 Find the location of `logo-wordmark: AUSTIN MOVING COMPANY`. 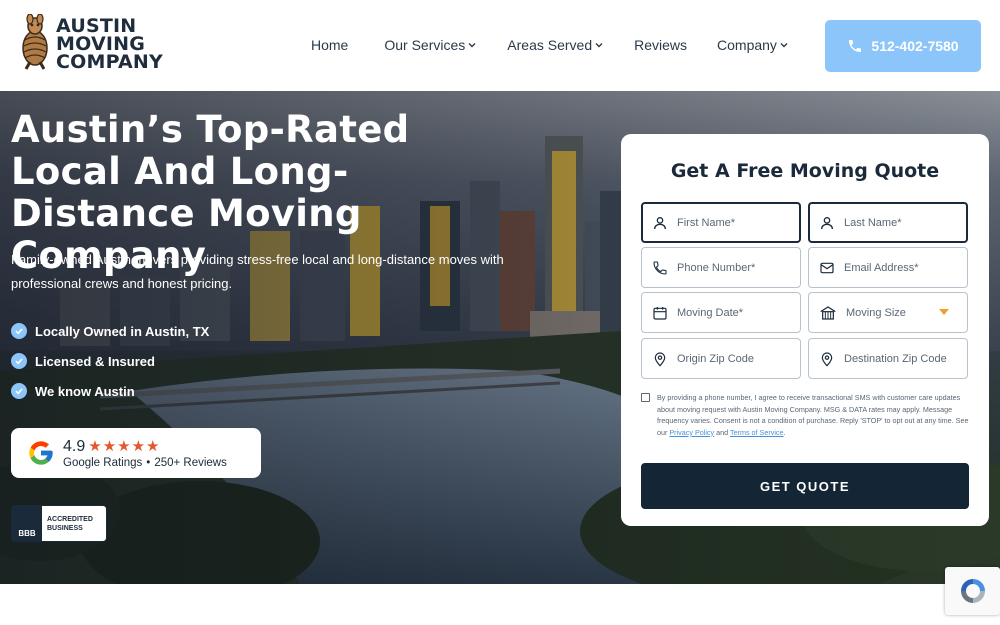

logo-wordmark: AUSTIN MOVING COMPANY is located at coordinates (109, 45).